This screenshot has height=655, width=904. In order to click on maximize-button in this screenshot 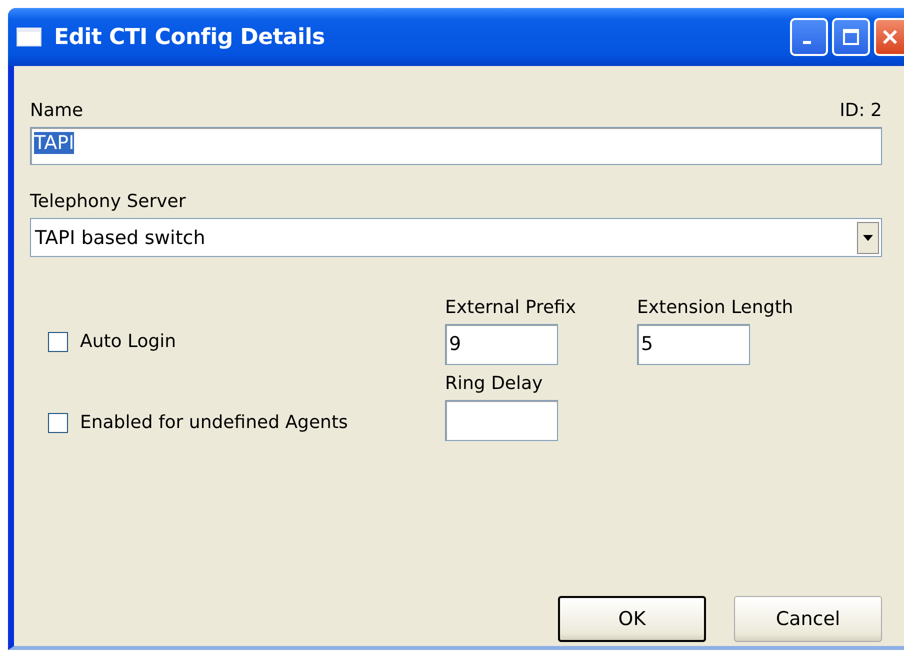, I will do `click(851, 37)`.